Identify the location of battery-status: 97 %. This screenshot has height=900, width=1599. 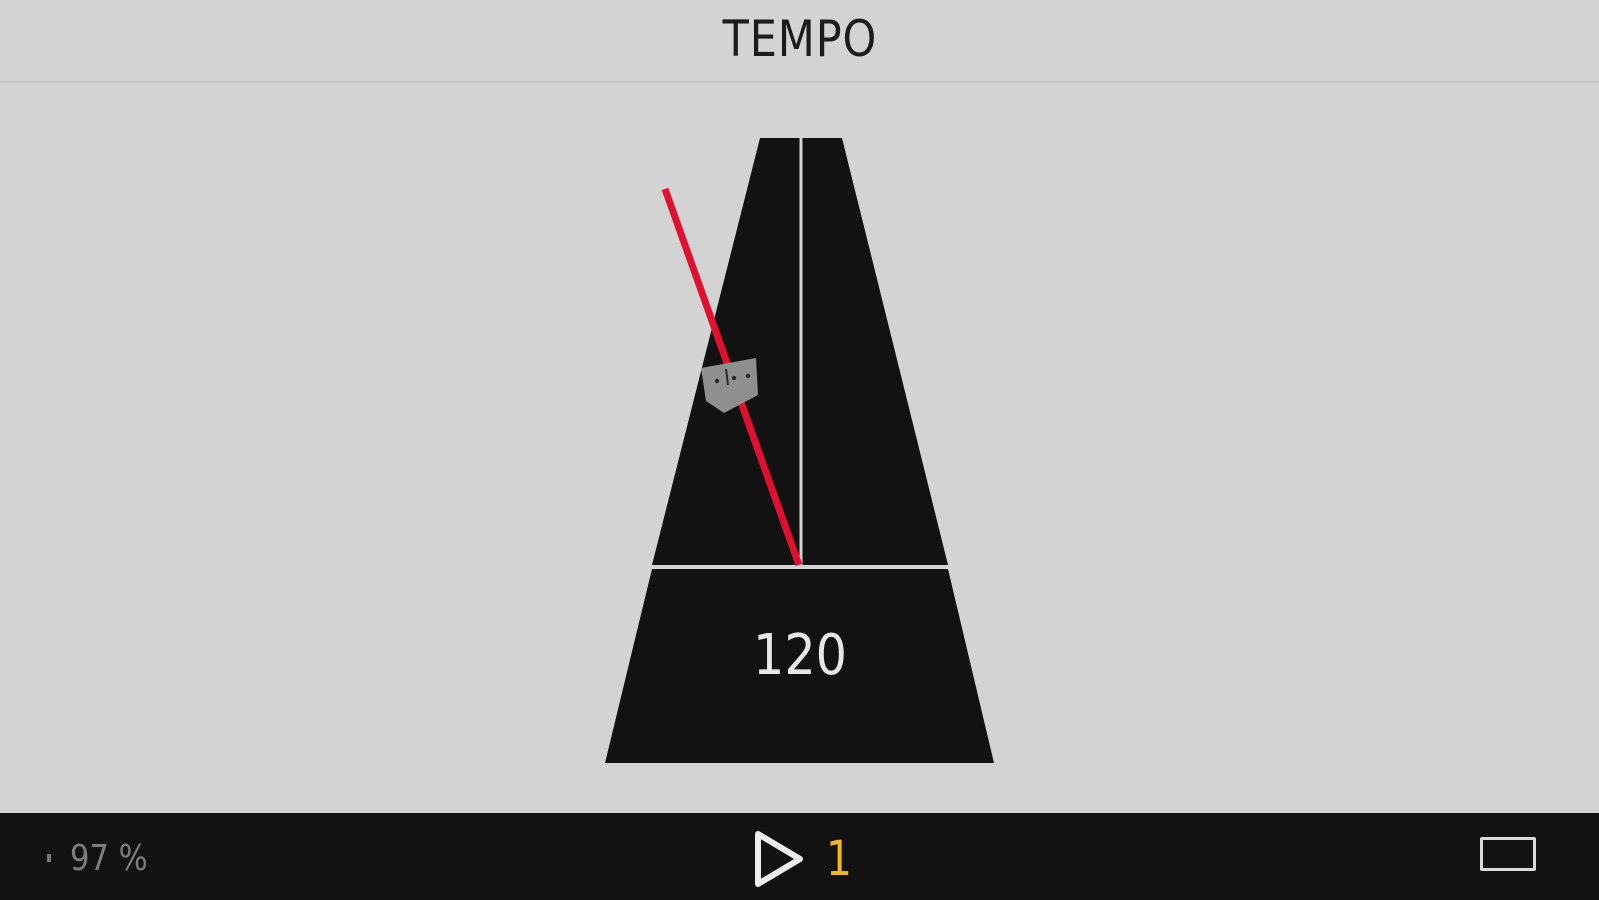
(98, 858).